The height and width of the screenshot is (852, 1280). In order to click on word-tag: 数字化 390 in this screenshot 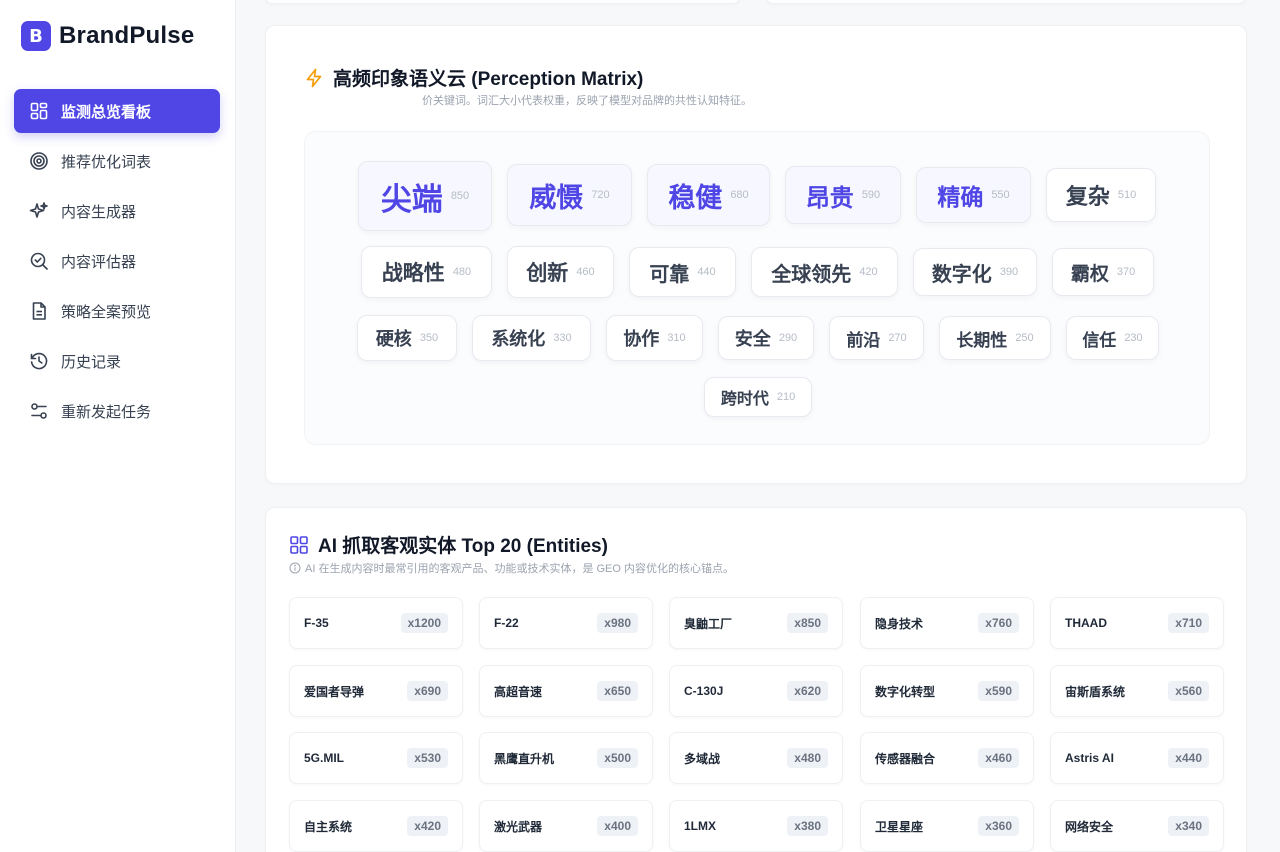, I will do `click(975, 272)`.